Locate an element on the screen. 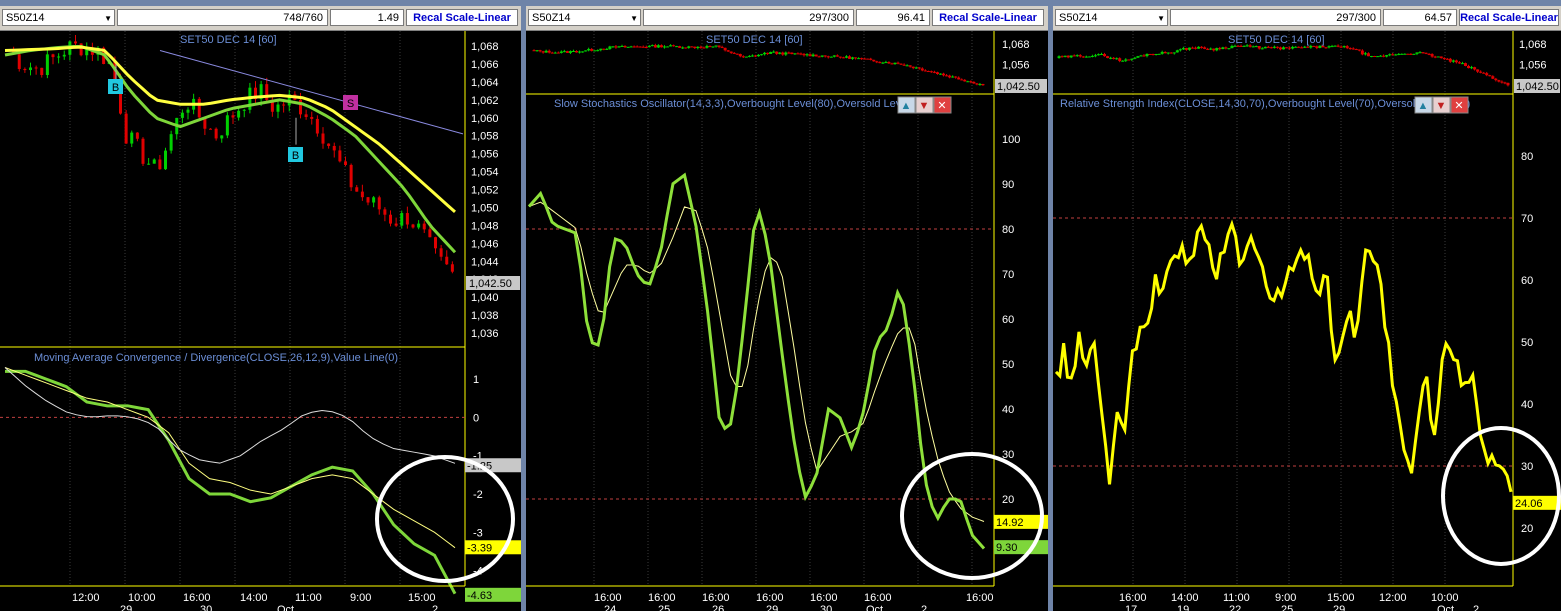 The height and width of the screenshot is (611, 1561). price-tick-label: 1,048 is located at coordinates (485, 226).